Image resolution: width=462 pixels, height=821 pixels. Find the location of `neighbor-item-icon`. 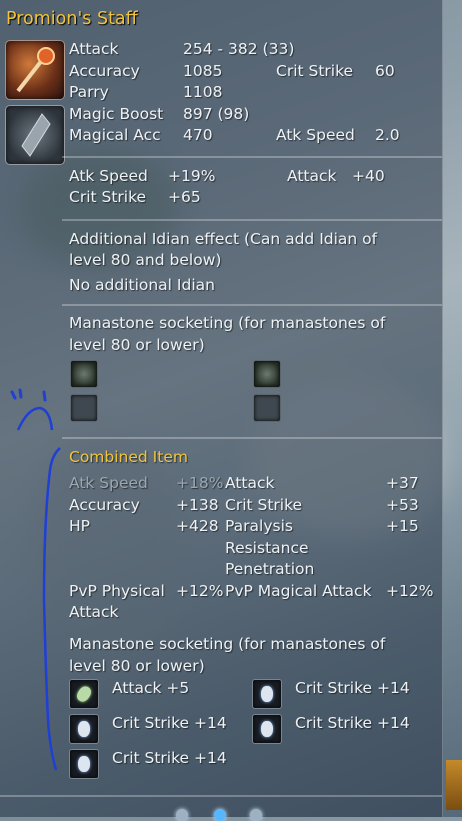

neighbor-item-icon is located at coordinates (454, 785).